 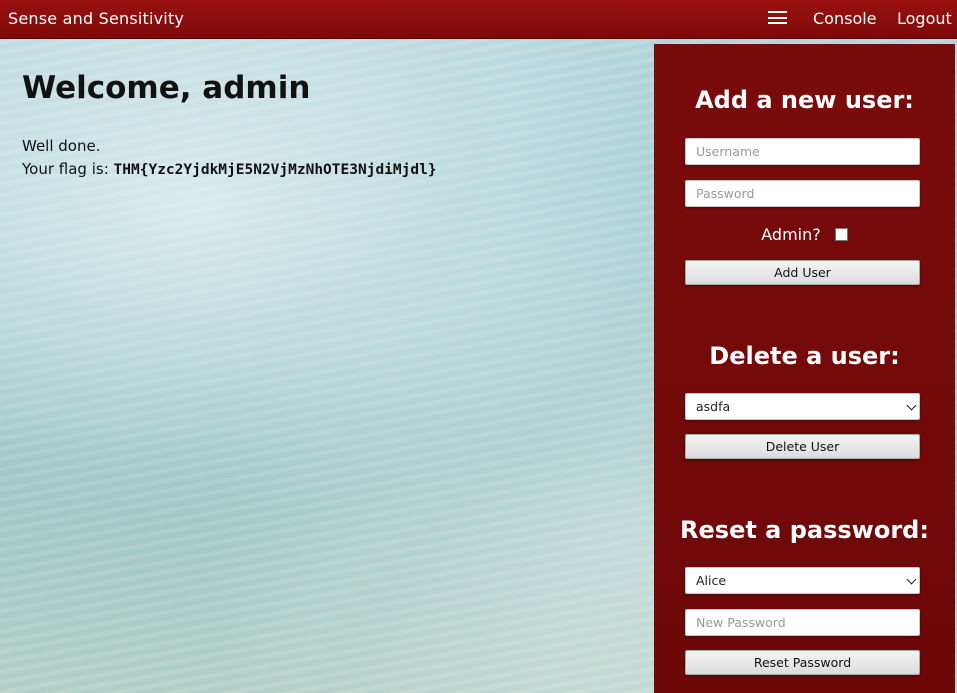 What do you see at coordinates (804, 356) in the screenshot?
I see `delete-user-title: Delete a user:` at bounding box center [804, 356].